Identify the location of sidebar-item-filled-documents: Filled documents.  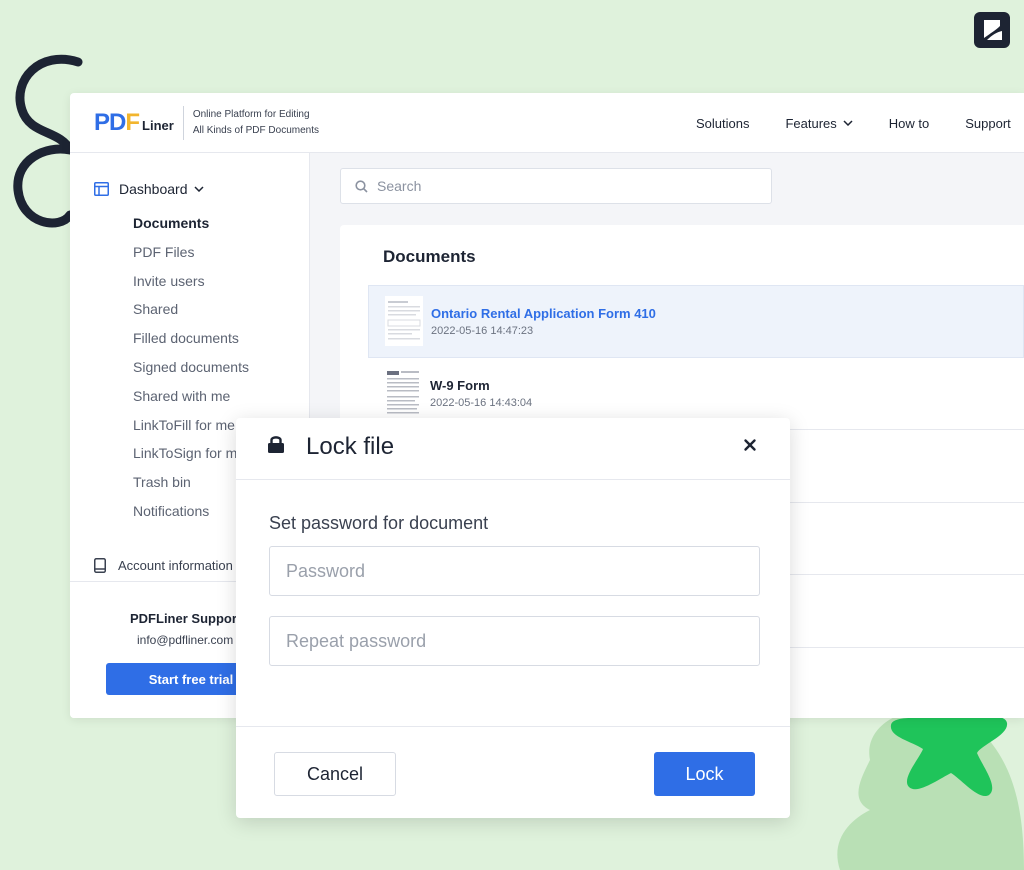
(191, 342).